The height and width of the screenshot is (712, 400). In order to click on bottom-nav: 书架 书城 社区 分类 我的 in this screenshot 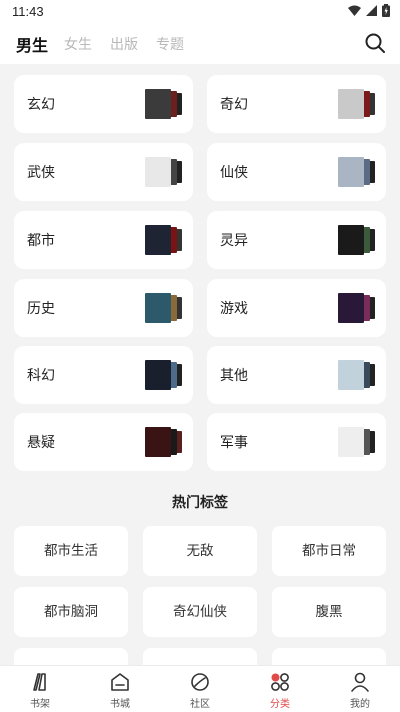, I will do `click(200, 688)`.